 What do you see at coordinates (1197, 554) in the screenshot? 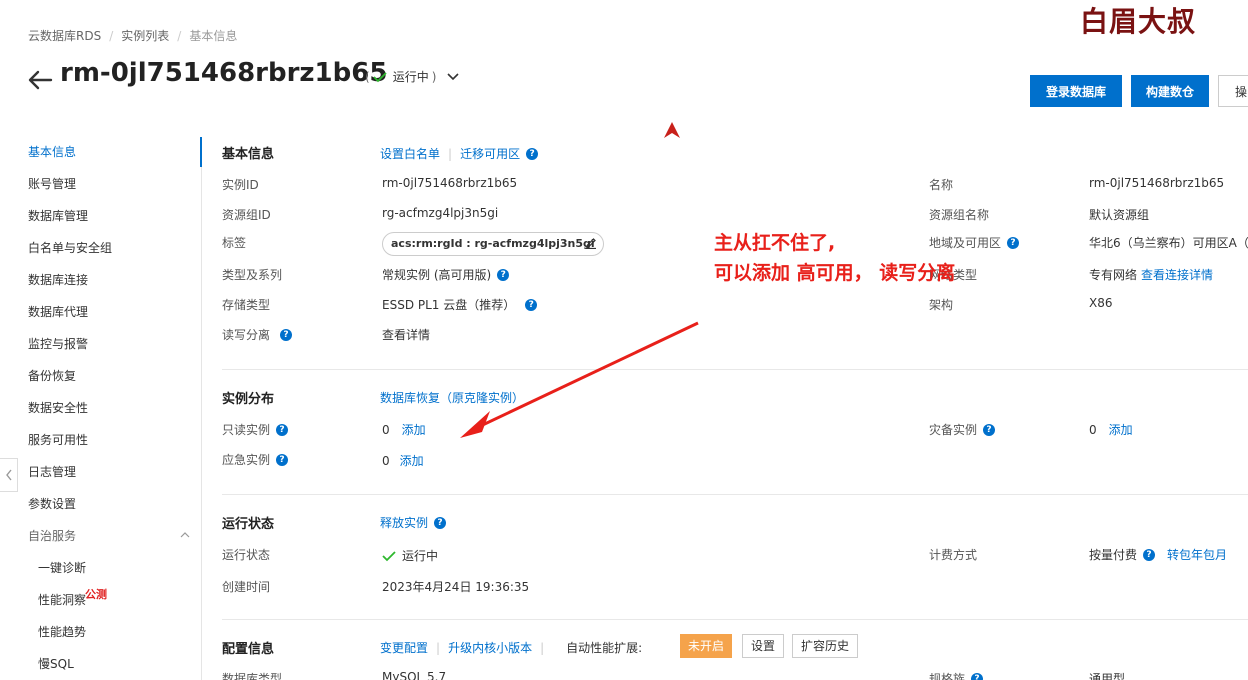
I see `convert-subscription-link: 转包年包月` at bounding box center [1197, 554].